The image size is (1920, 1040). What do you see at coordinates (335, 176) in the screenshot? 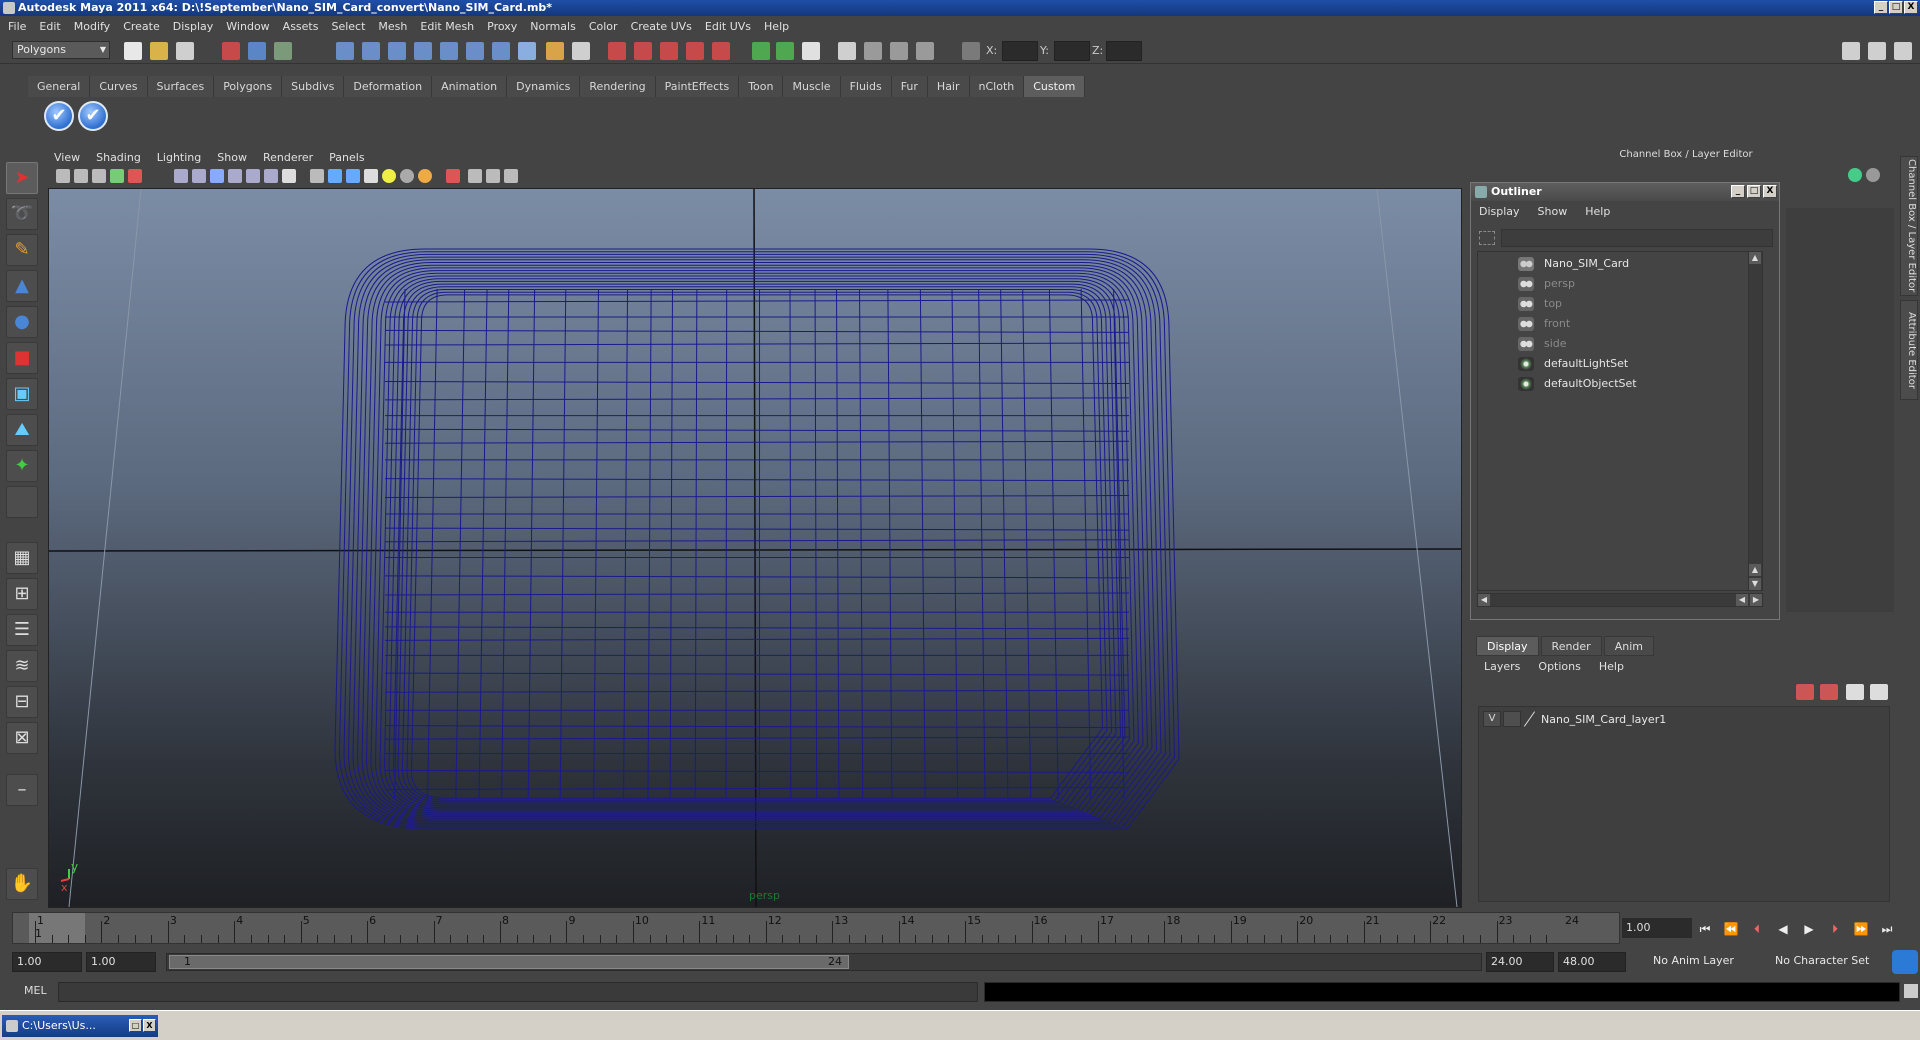
I see `smooth-shade-icon` at bounding box center [335, 176].